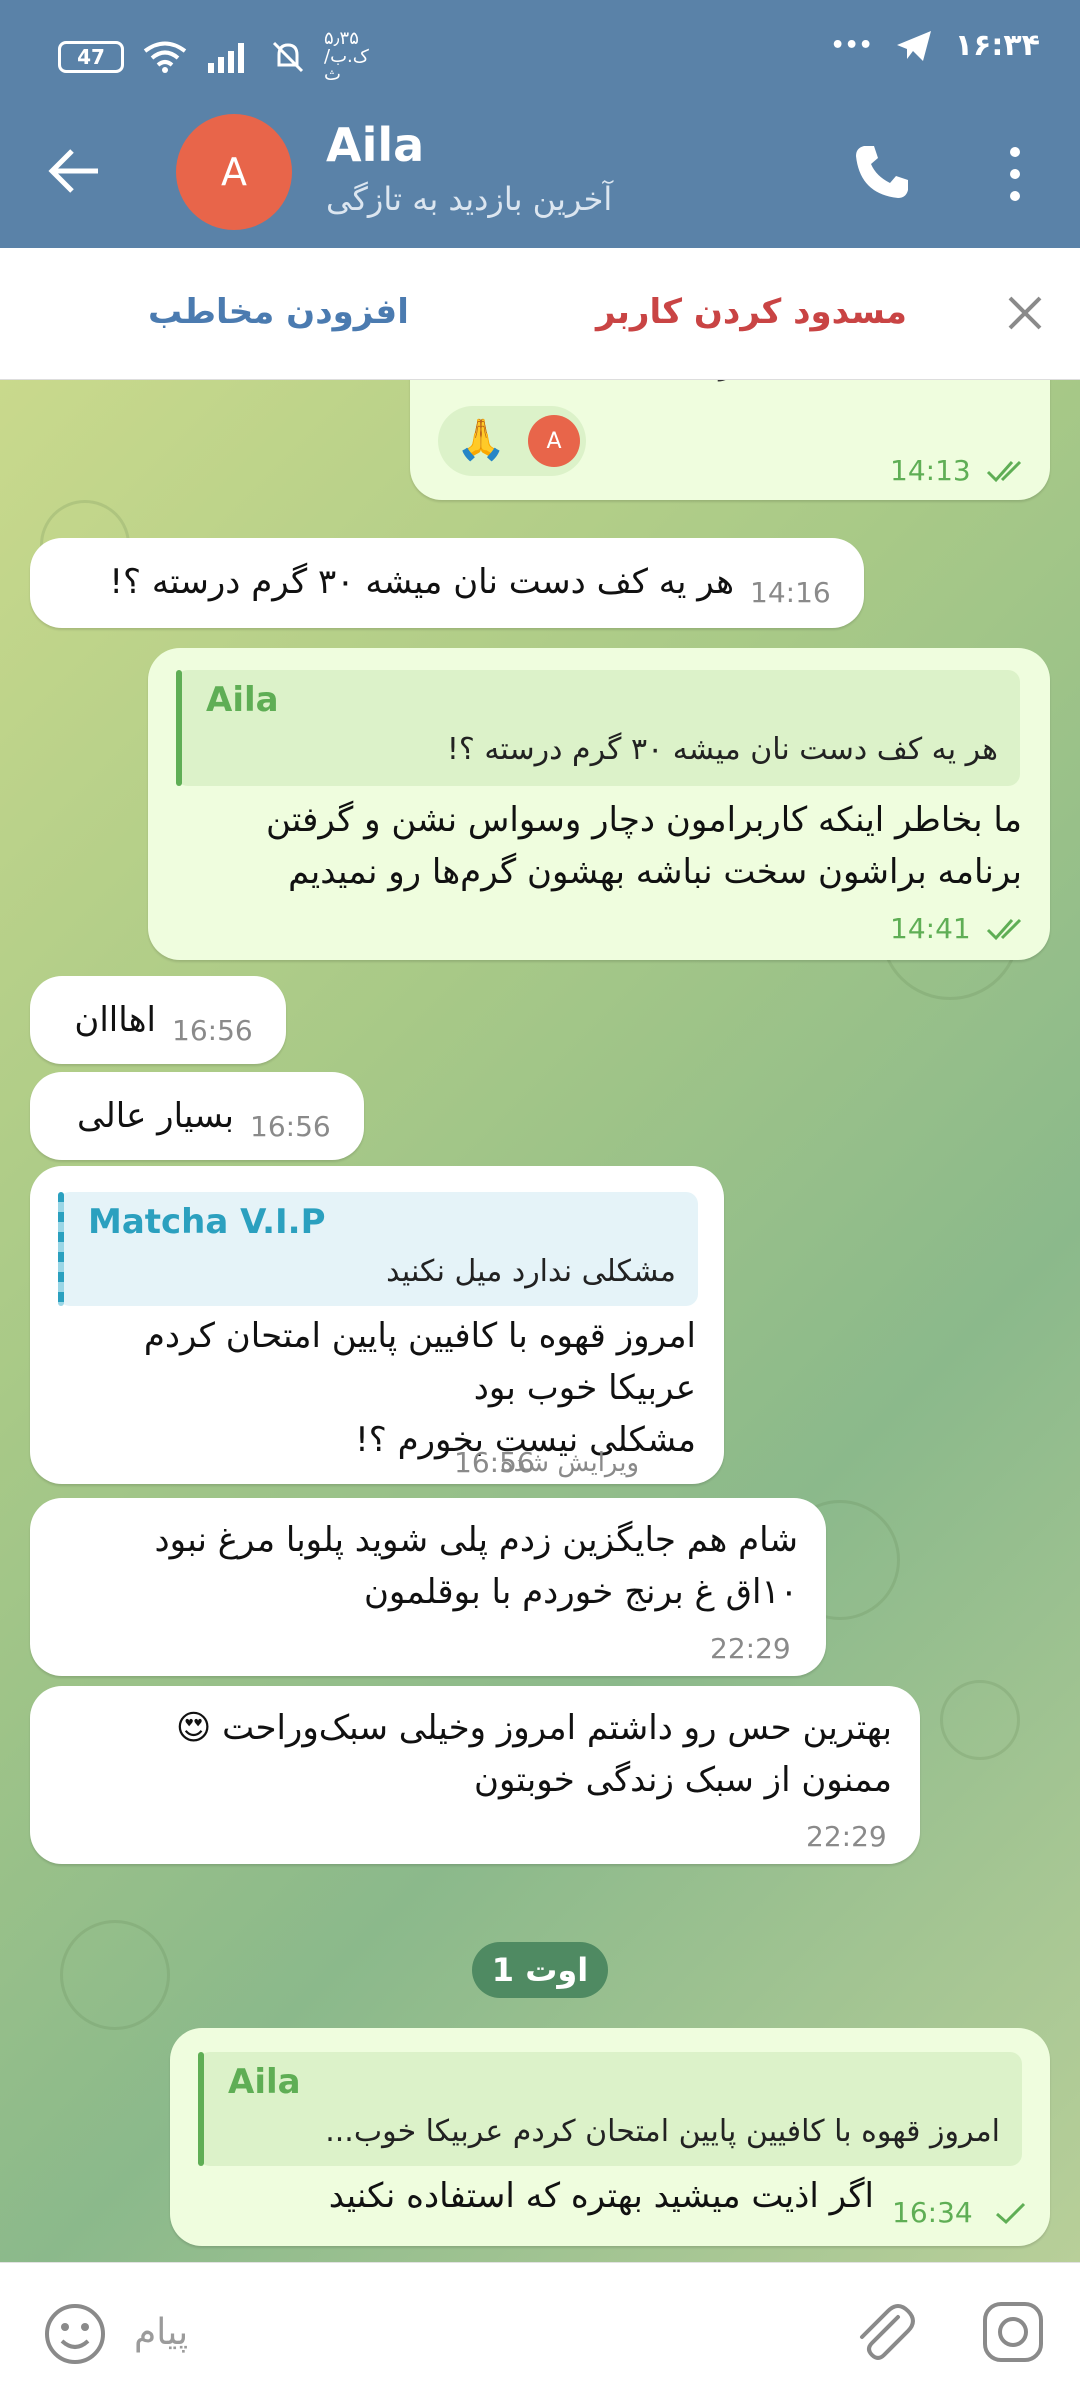 This screenshot has height=2400, width=1080. What do you see at coordinates (601, 2196) in the screenshot?
I see `message-text: اگر اذیت میشید بهتره که استفاده نکنید` at bounding box center [601, 2196].